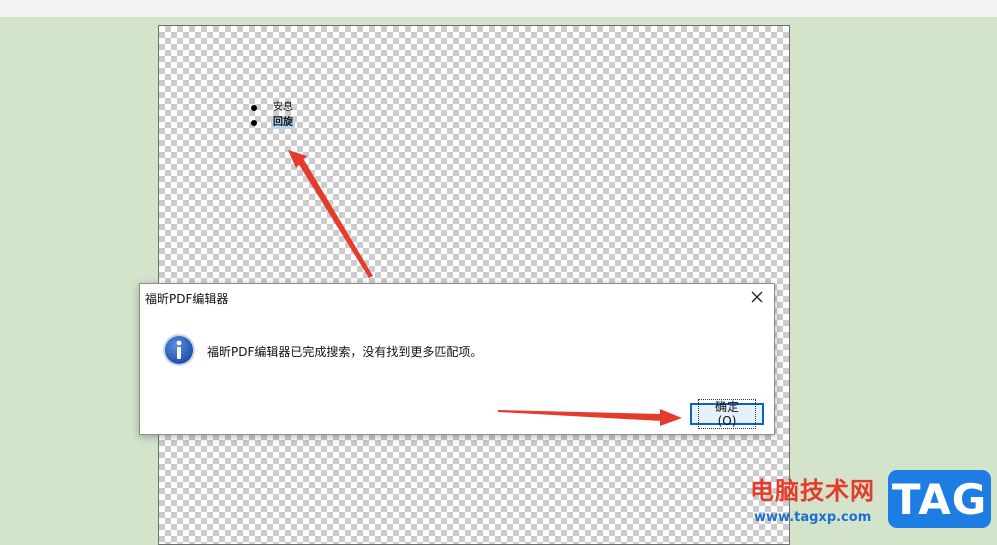 This screenshot has height=545, width=997. I want to click on info-icon, so click(179, 350).